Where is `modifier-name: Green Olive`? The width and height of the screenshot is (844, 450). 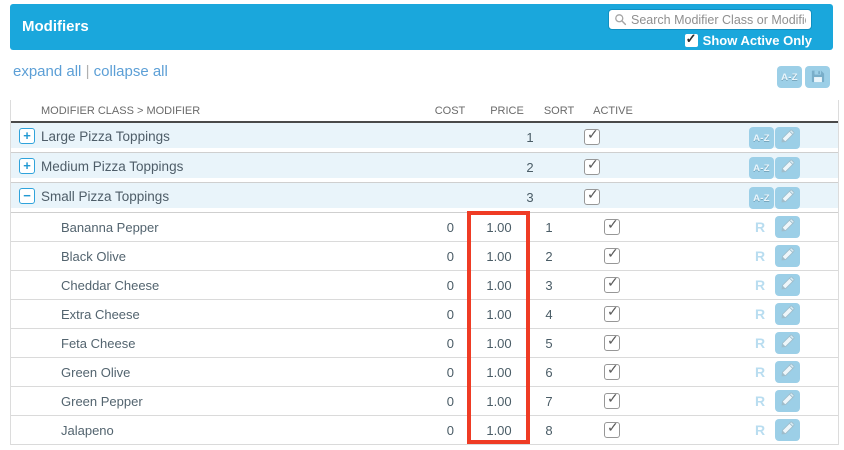
modifier-name: Green Olive is located at coordinates (96, 372).